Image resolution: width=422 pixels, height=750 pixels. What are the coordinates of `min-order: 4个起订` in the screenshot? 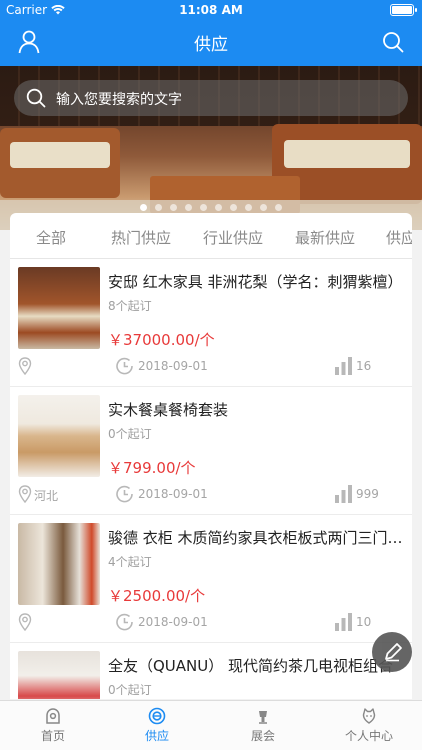 It's located at (130, 562).